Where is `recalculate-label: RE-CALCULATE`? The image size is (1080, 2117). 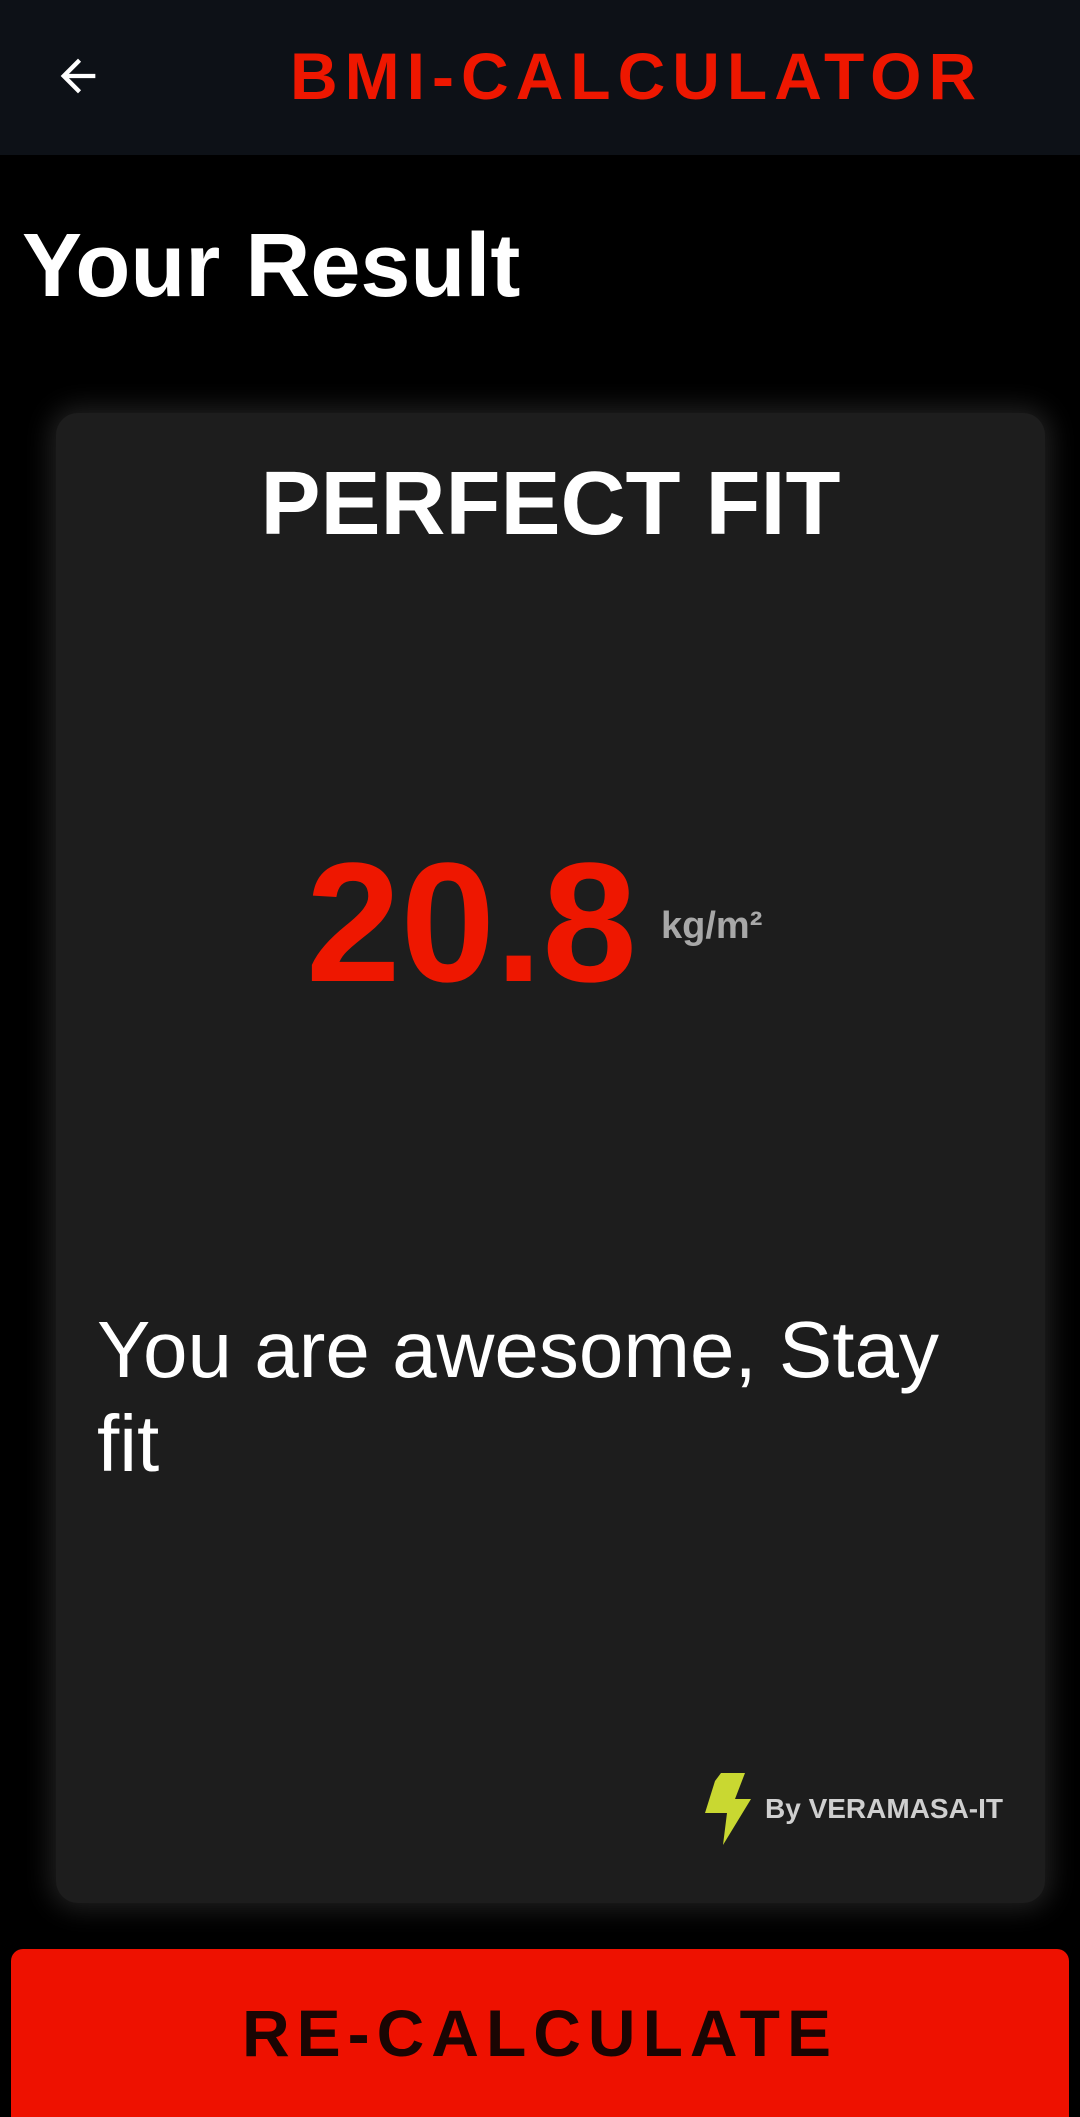
recalculate-label: RE-CALCULATE is located at coordinates (540, 2033).